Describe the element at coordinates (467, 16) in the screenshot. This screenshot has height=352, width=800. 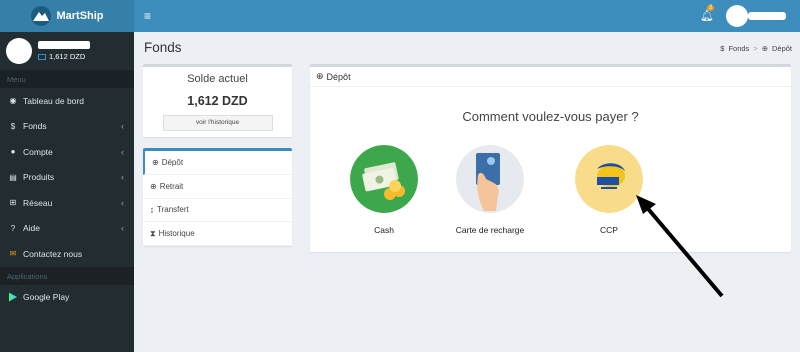
I see `topbar: ≡ 🔔︎ 2` at that location.